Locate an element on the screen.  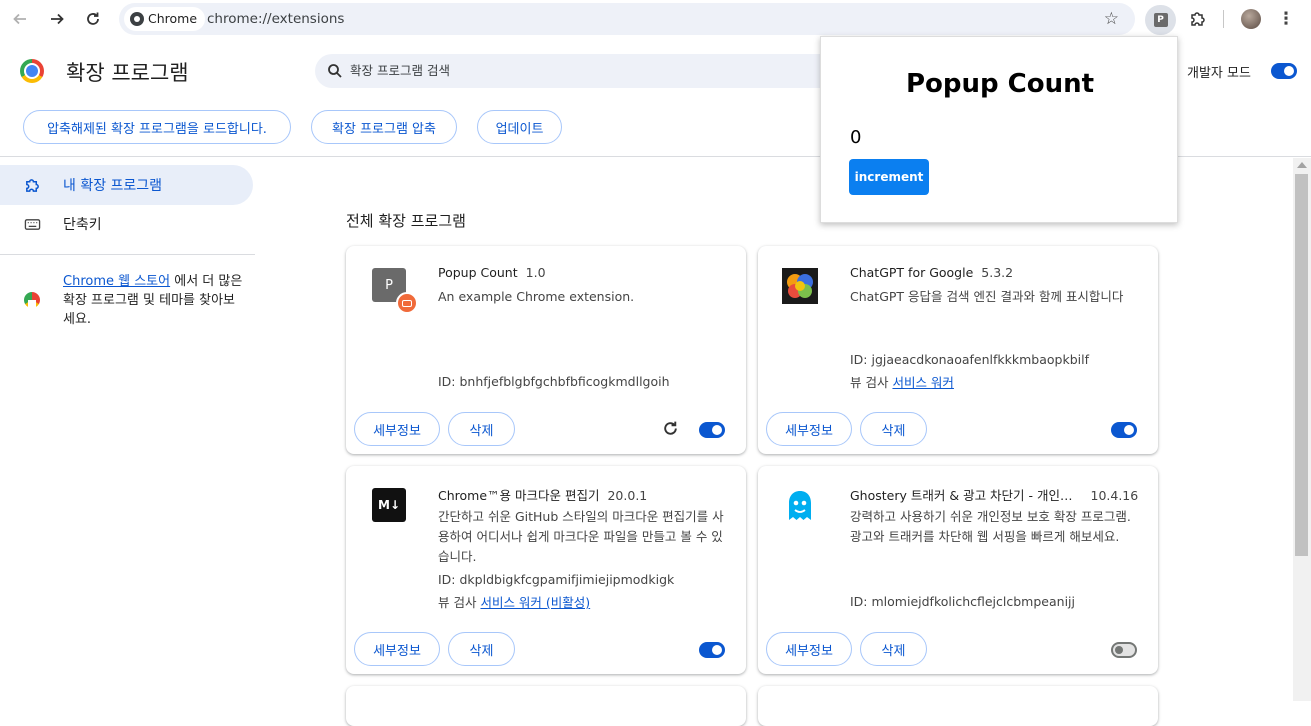
address-bar: Chrome chrome://extensions ☆ is located at coordinates (627, 19).